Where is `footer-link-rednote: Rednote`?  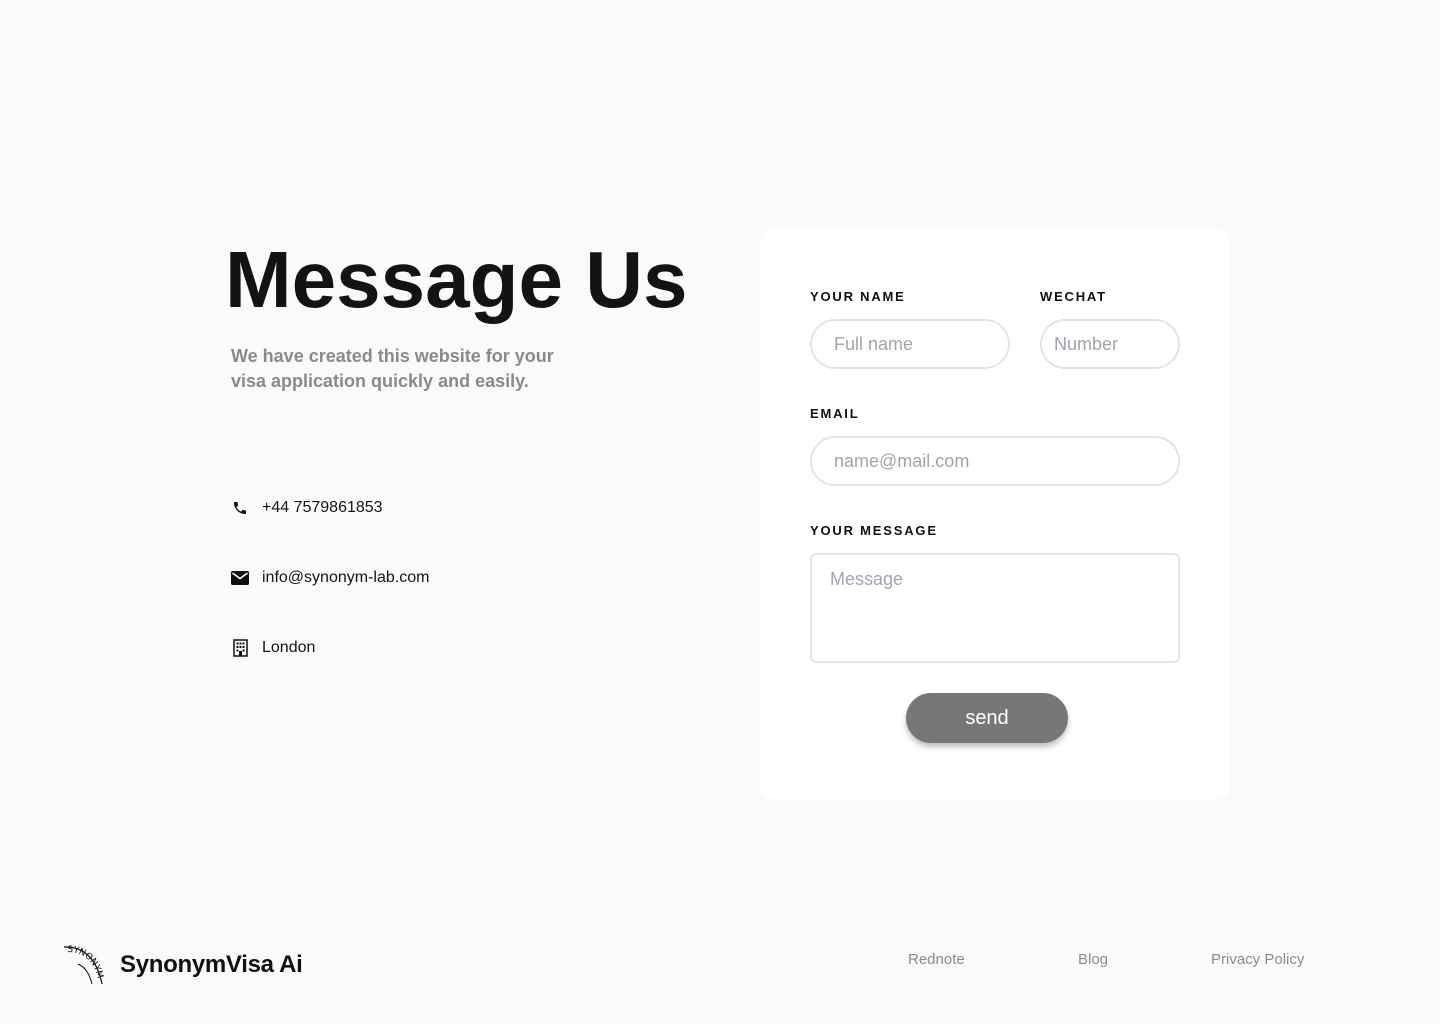
footer-link-rednote: Rednote is located at coordinates (936, 959).